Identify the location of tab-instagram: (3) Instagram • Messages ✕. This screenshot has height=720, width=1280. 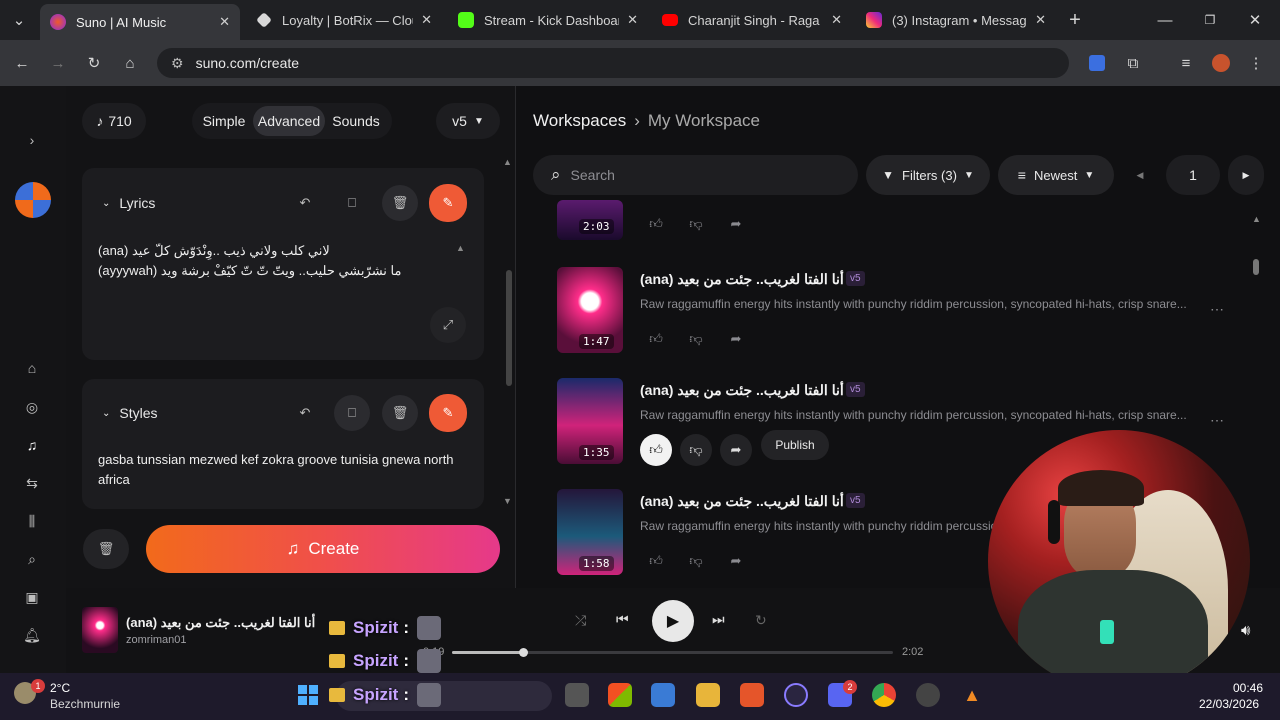
(956, 20).